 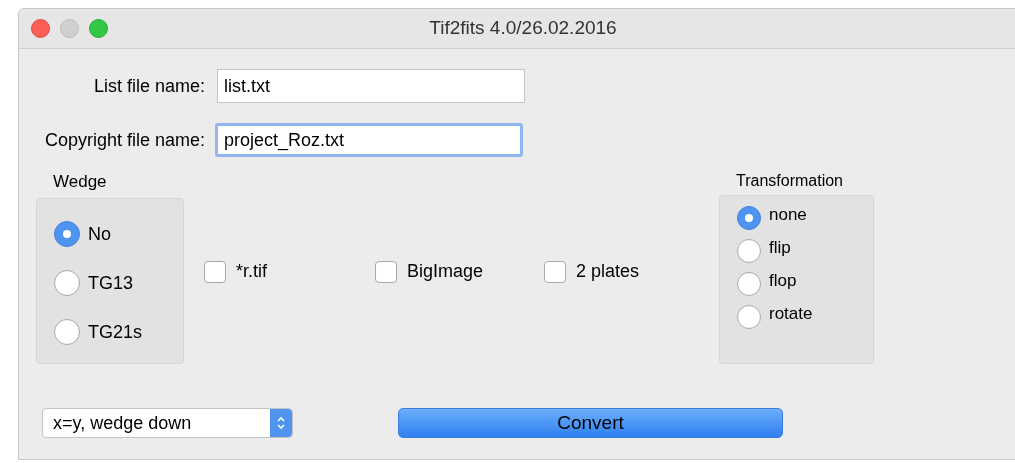 I want to click on radio-label: flop, so click(x=783, y=281).